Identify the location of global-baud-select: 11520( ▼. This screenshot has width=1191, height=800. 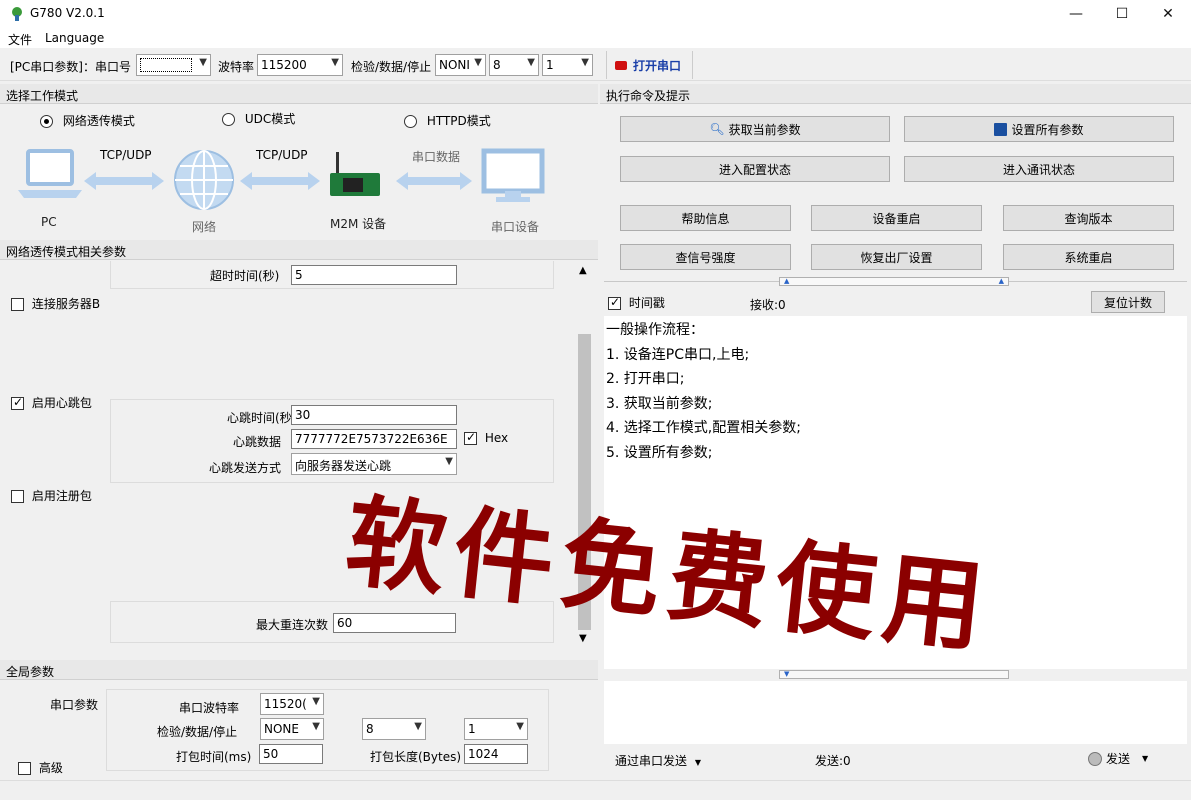
(292, 704).